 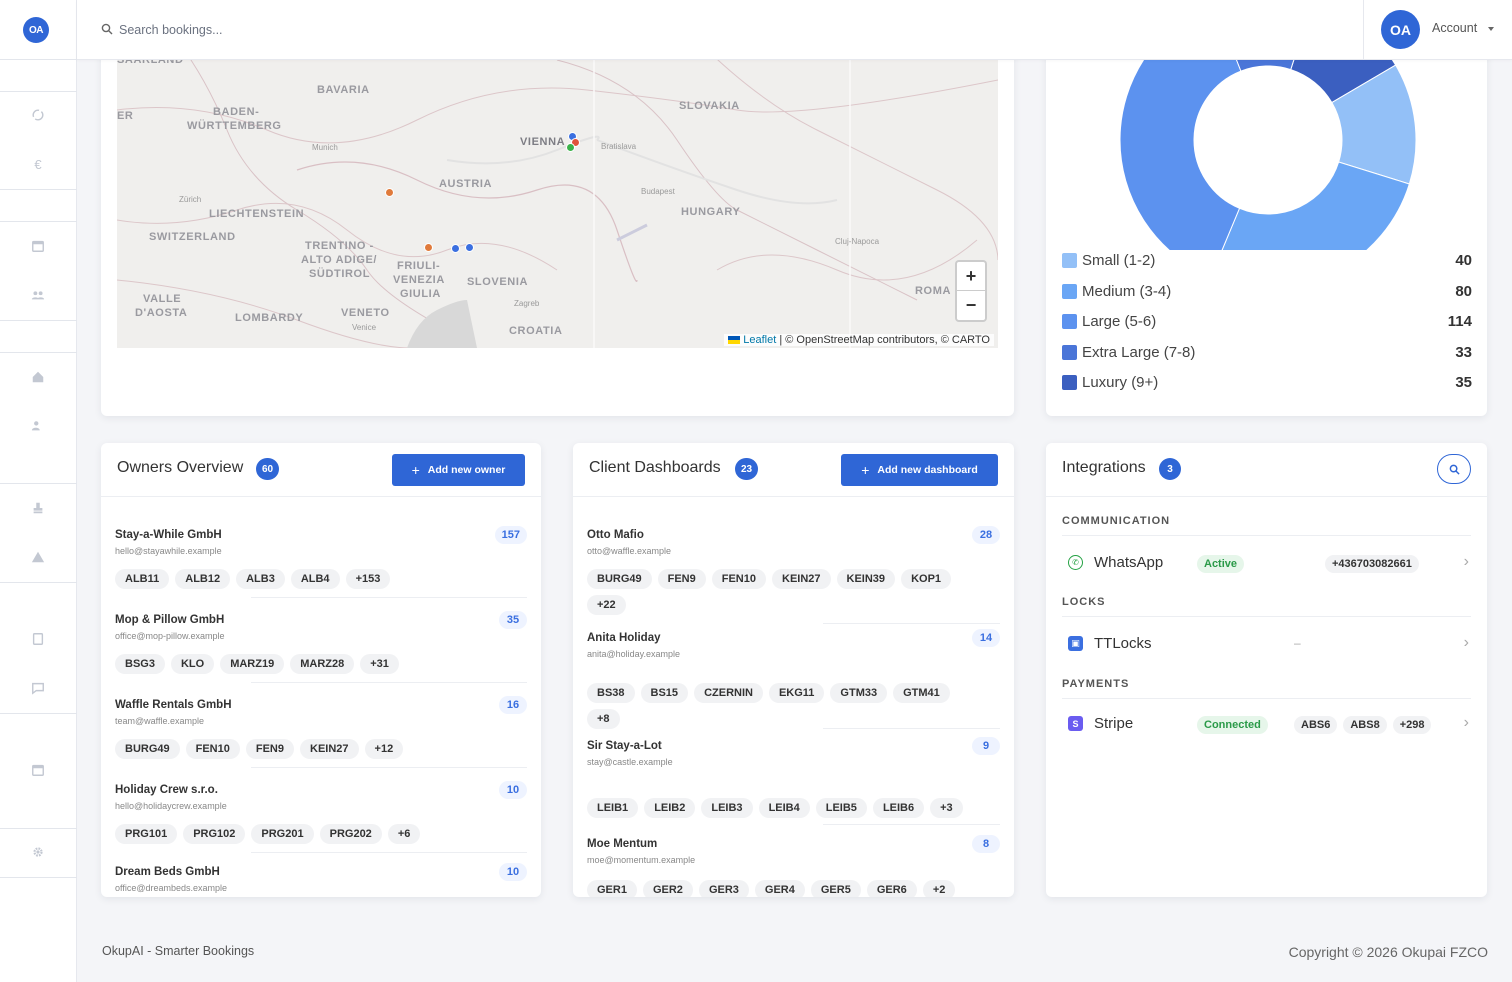 What do you see at coordinates (1454, 469) in the screenshot?
I see `integrations-search-button` at bounding box center [1454, 469].